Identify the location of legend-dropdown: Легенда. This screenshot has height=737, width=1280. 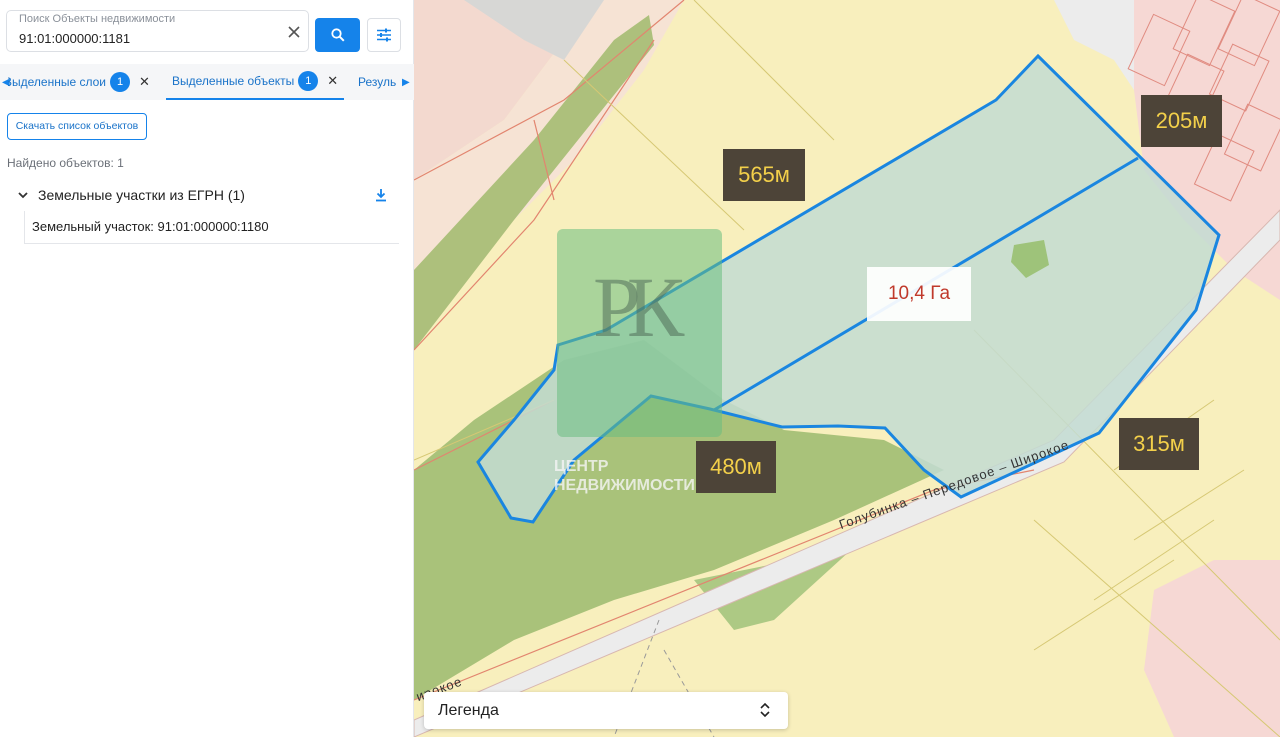
(606, 710).